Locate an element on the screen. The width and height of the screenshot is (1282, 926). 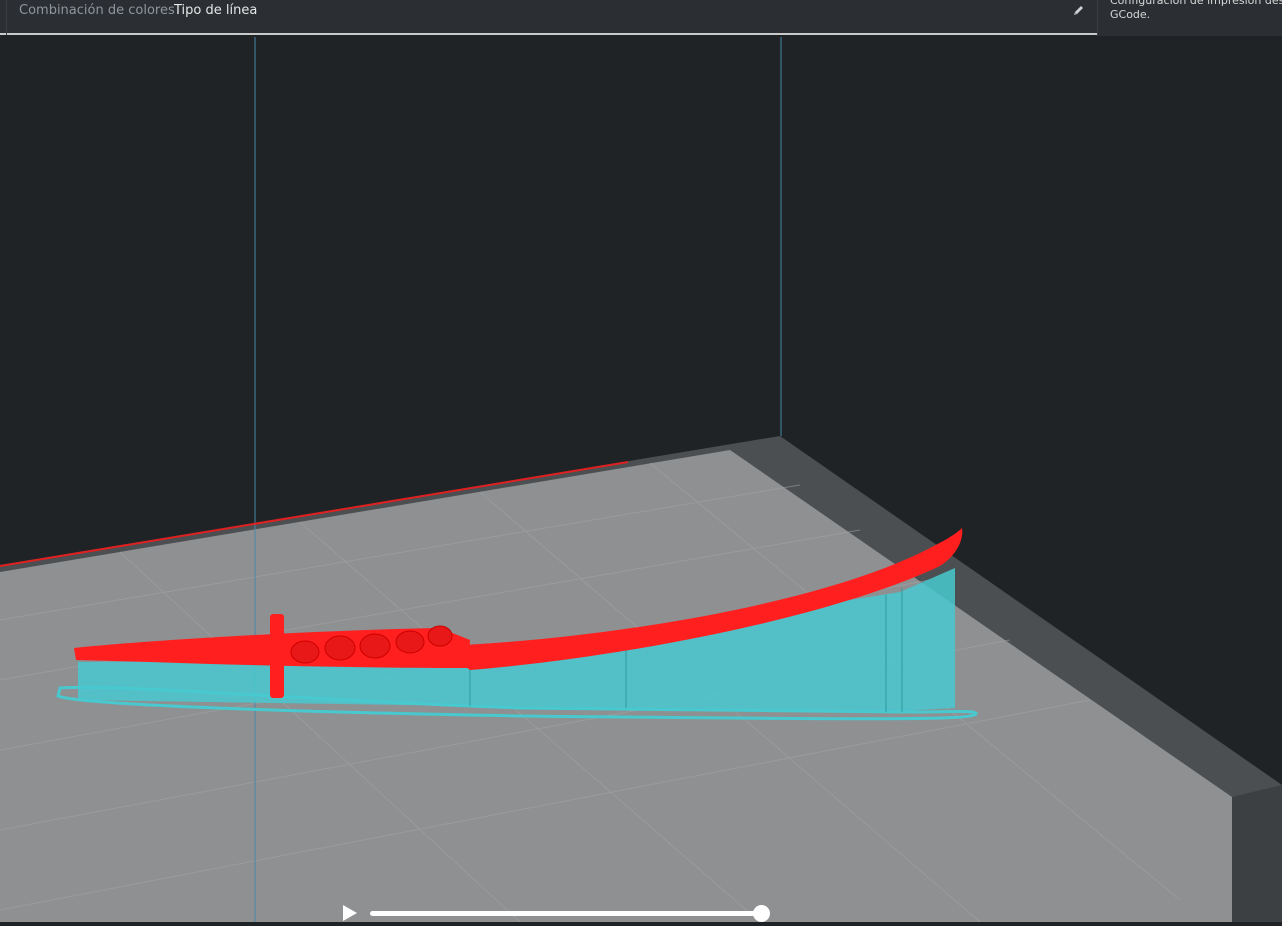
topbar-separator is located at coordinates (6, 17).